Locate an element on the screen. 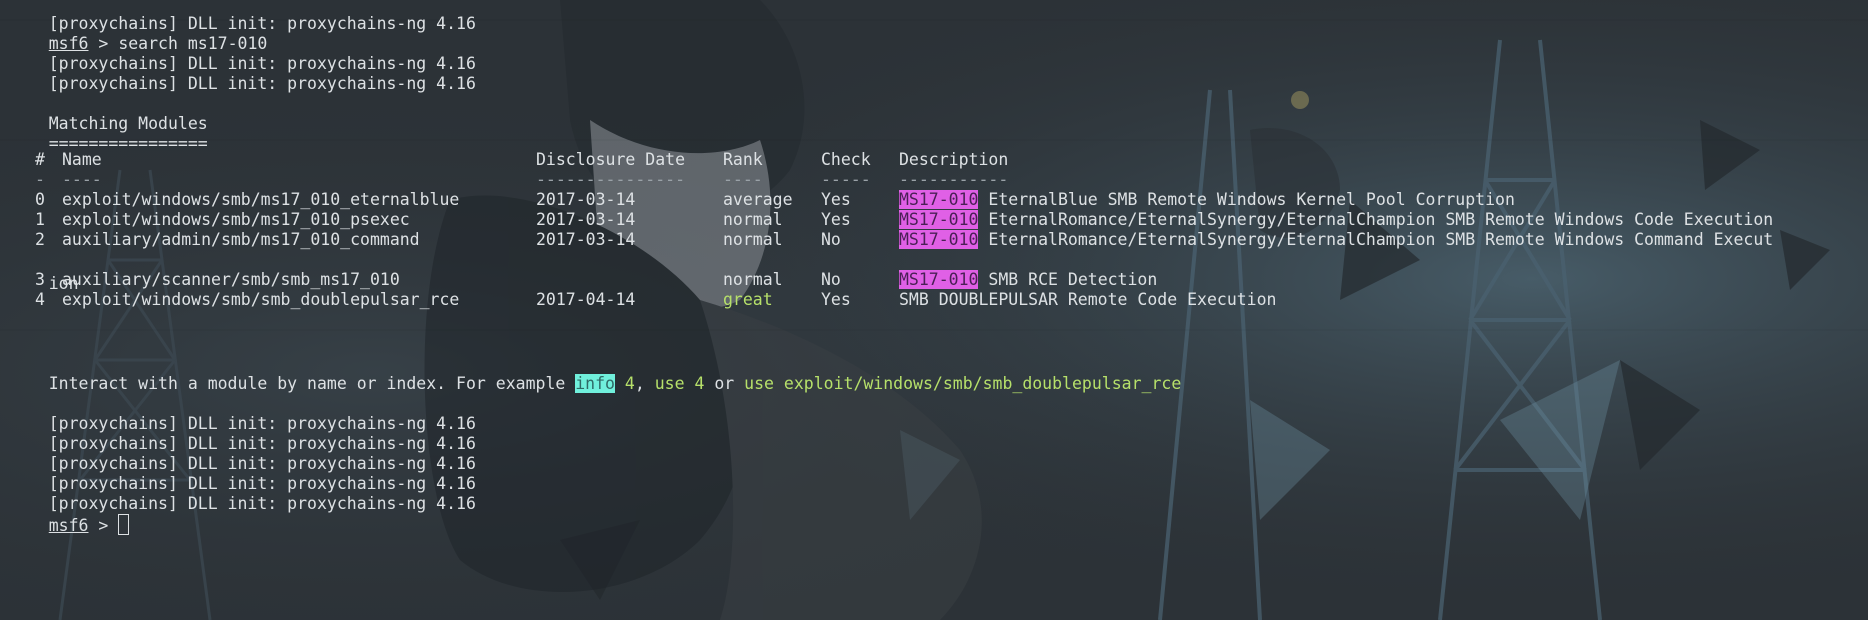 Image resolution: width=1868 pixels, height=620 pixels. active-prompt-line: msf6 > is located at coordinates (69, 512).